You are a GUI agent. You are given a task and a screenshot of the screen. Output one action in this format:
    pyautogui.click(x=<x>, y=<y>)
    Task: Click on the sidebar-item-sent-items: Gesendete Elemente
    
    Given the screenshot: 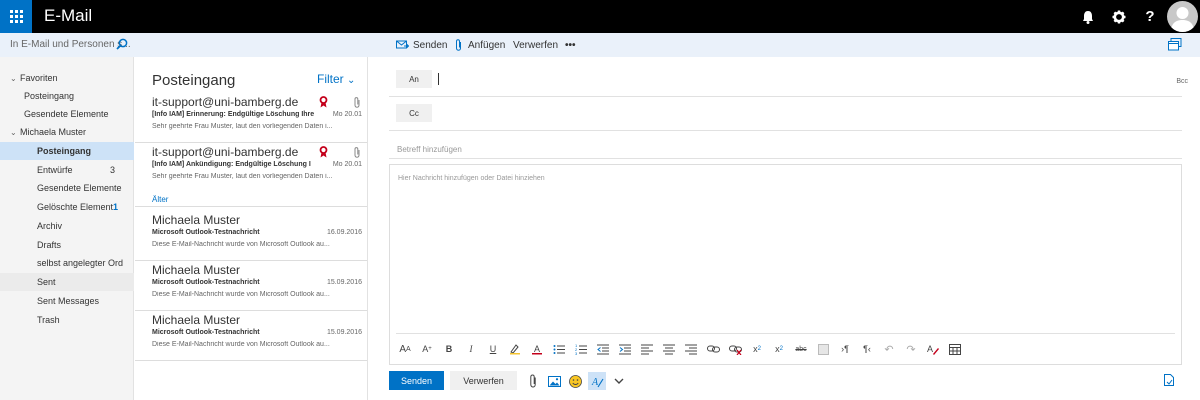 What is the action you would take?
    pyautogui.click(x=67, y=188)
    